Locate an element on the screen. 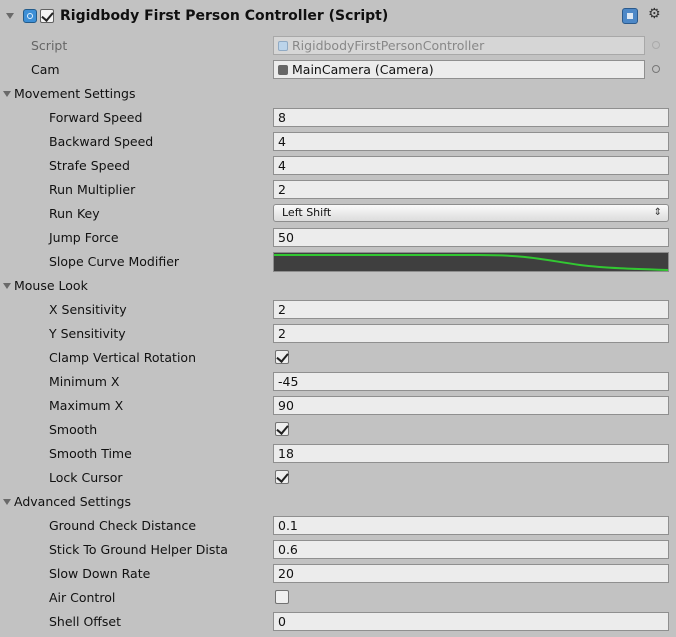  shell-offset-input: 0 is located at coordinates (471, 621).